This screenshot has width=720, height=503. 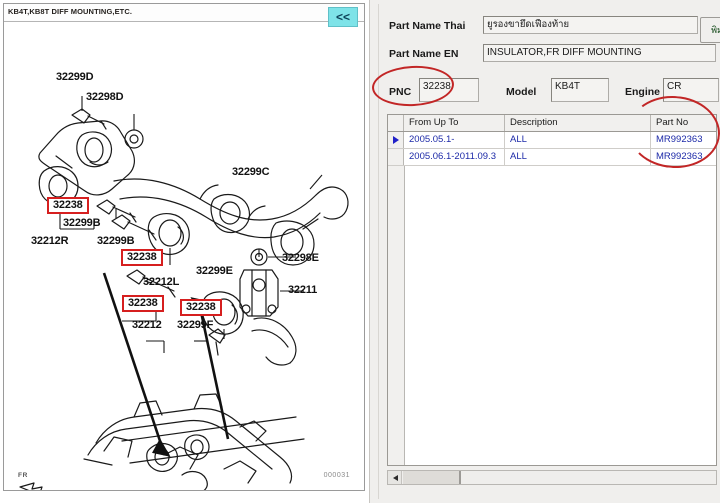 What do you see at coordinates (684, 157) in the screenshot?
I see `cell-part-no-2: MR992363` at bounding box center [684, 157].